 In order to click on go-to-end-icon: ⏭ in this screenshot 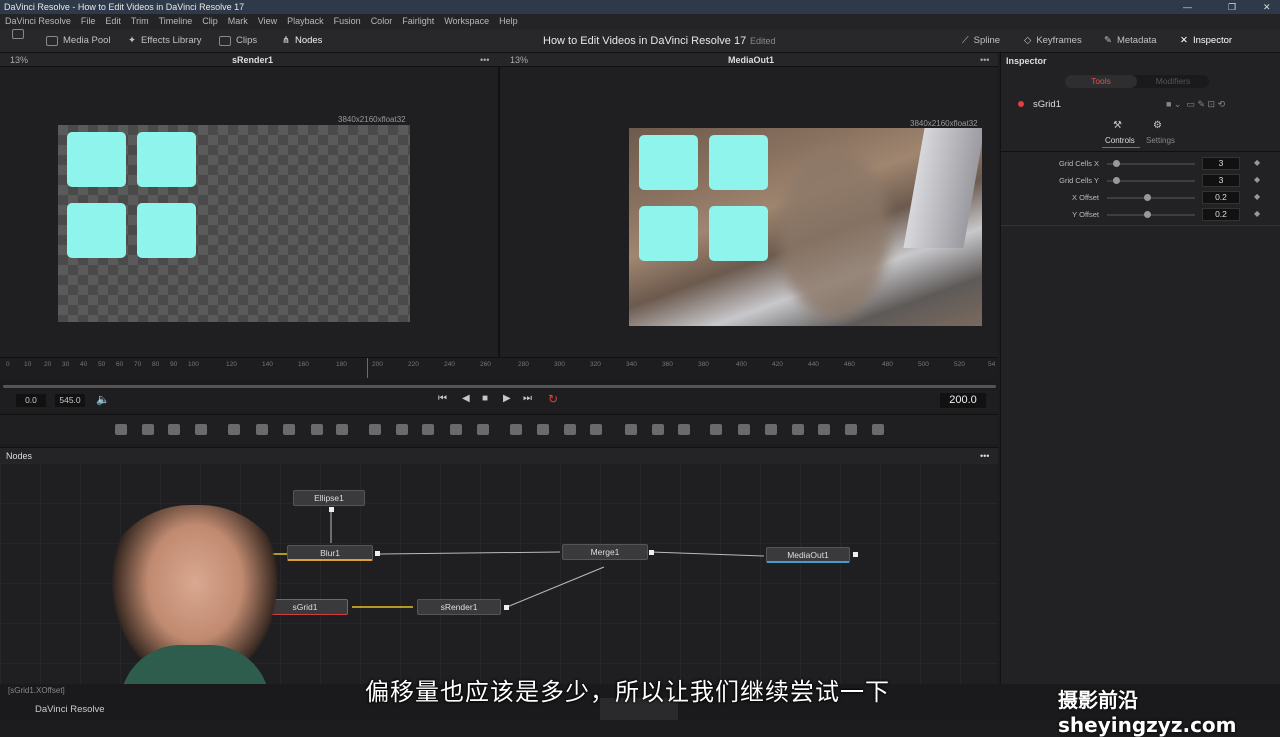, I will do `click(527, 398)`.